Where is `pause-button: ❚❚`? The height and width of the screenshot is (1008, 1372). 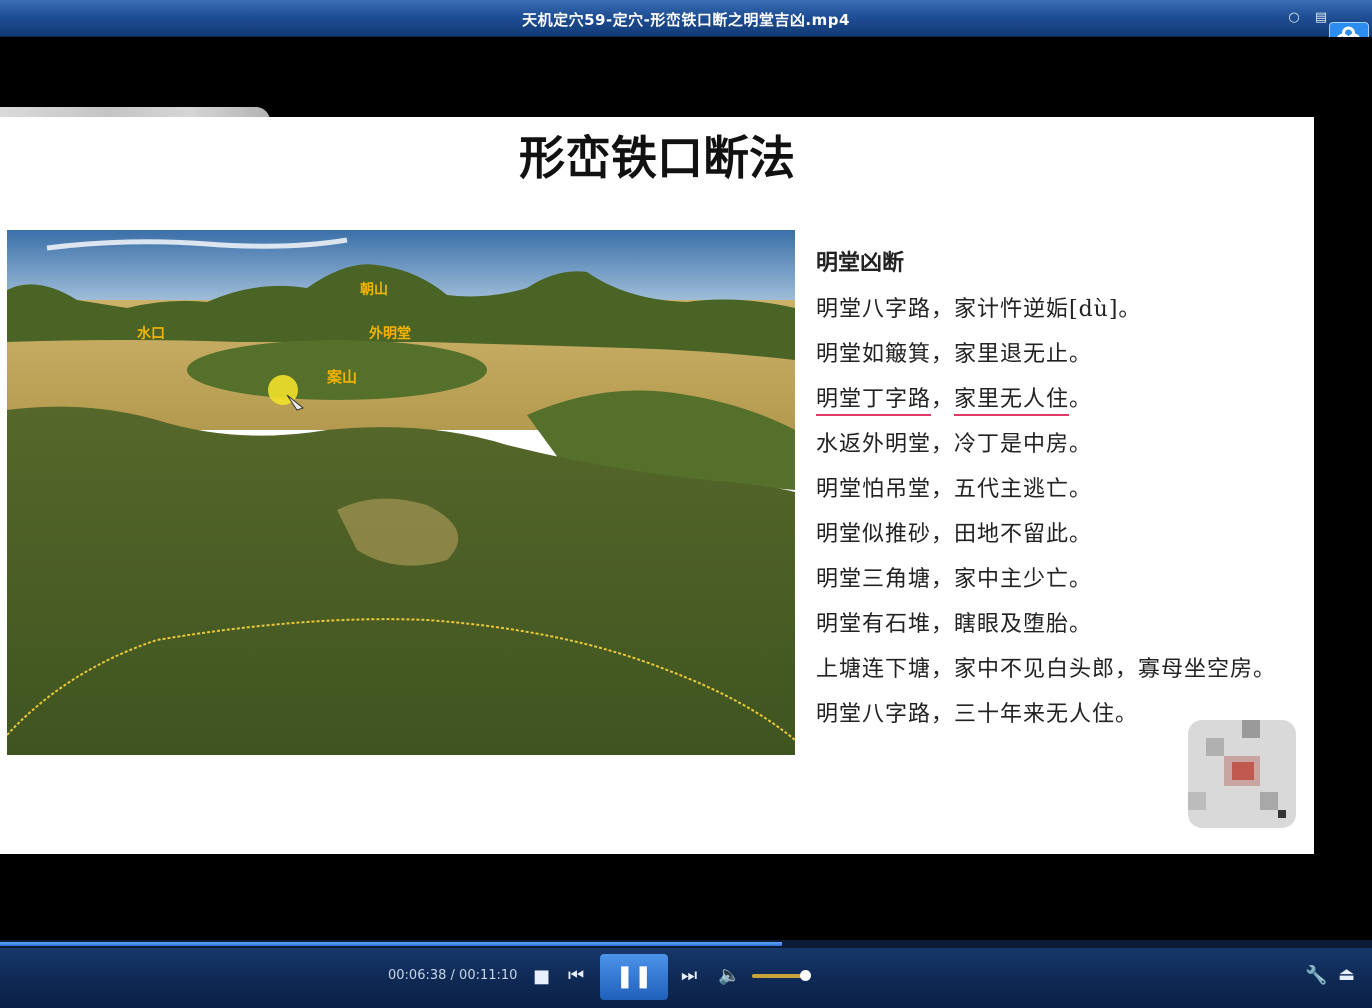 pause-button: ❚❚ is located at coordinates (634, 977).